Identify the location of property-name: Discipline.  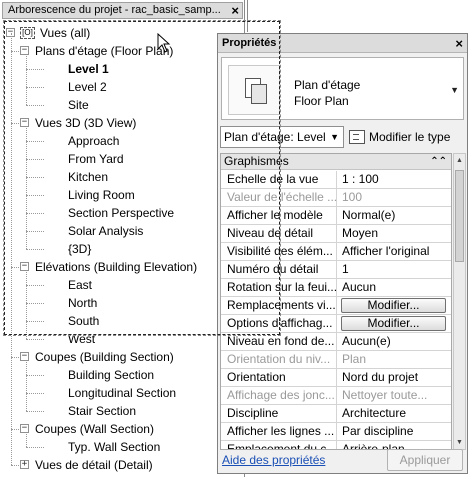
(279, 413).